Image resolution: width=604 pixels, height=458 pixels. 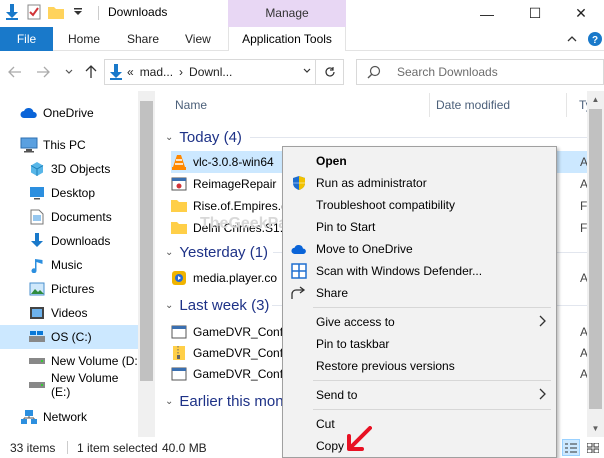 What do you see at coordinates (287, 39) in the screenshot?
I see `tab-application-tools: Application Tools` at bounding box center [287, 39].